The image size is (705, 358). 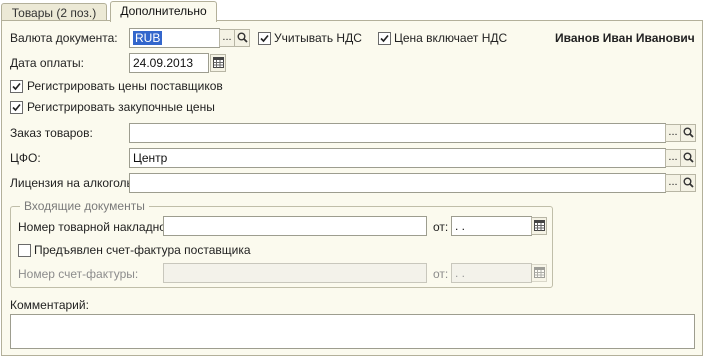 I want to click on payment-date-calendar-button, so click(x=218, y=63).